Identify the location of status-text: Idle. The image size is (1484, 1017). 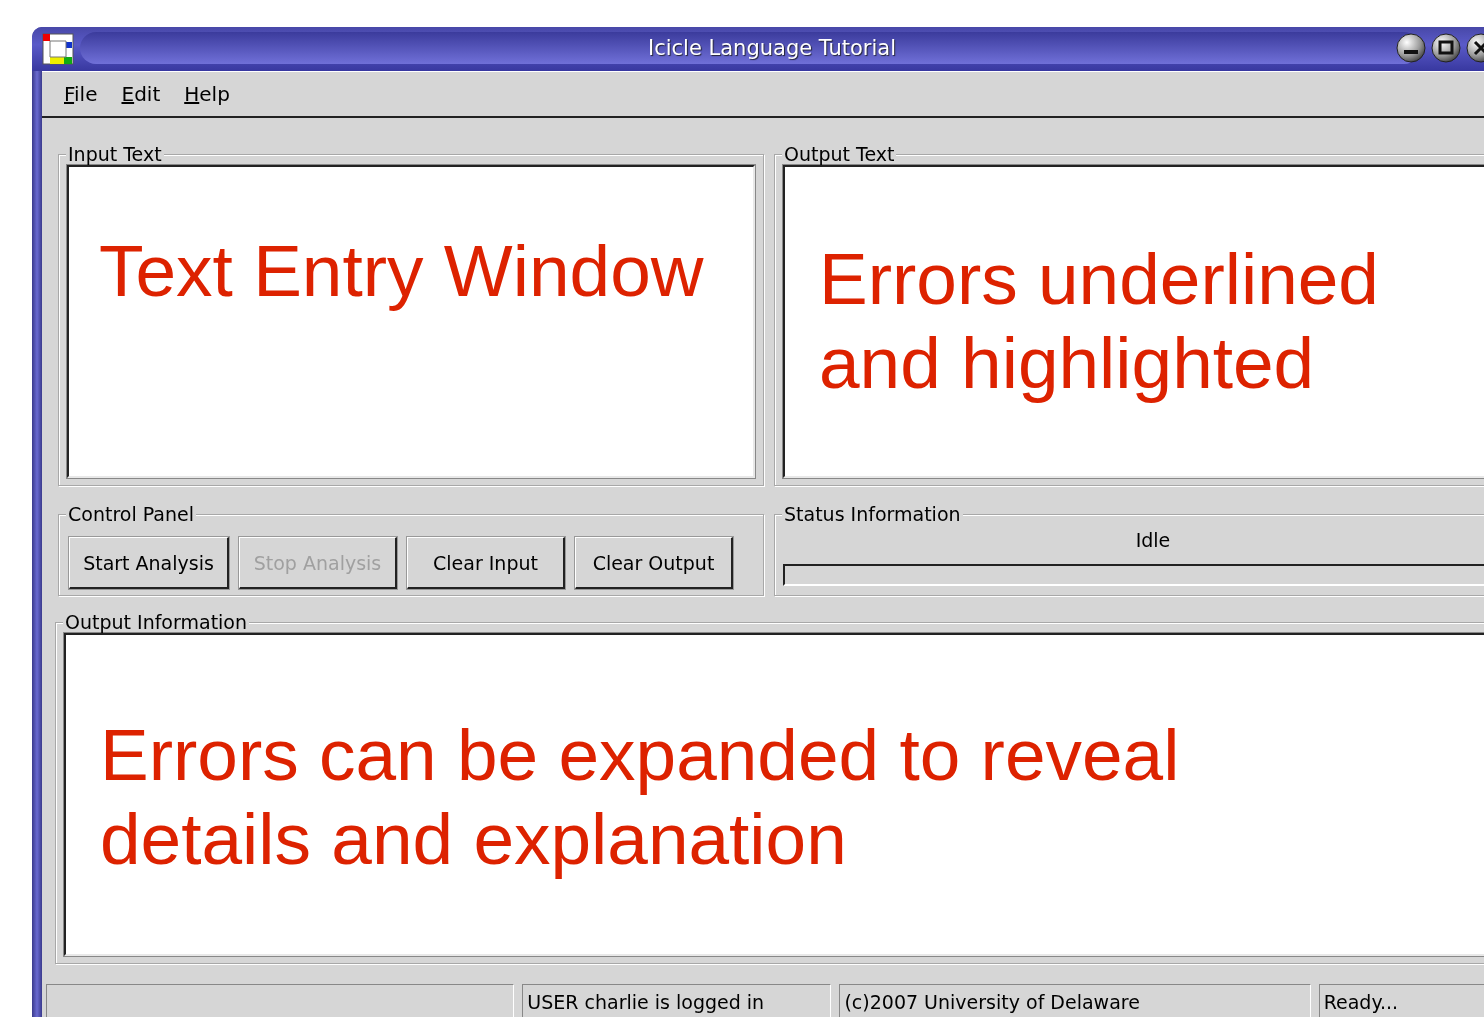
(1153, 540).